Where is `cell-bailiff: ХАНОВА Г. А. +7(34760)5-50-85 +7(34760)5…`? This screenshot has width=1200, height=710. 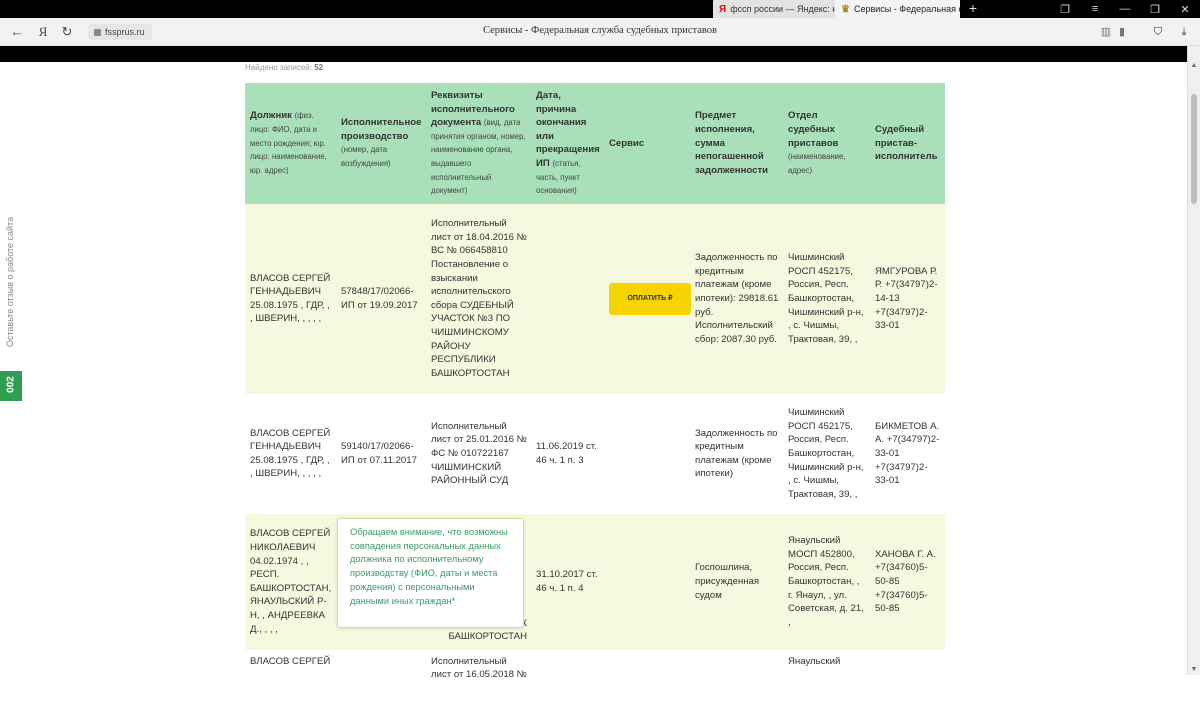 cell-bailiff: ХАНОВА Г. А. +7(34760)5-50-85 +7(34760)5… is located at coordinates (907, 581).